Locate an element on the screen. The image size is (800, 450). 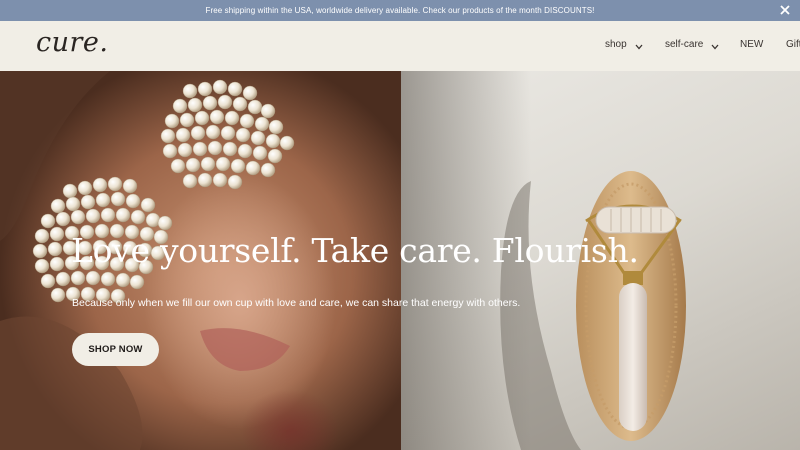
nav-item-new: NEW is located at coordinates (751, 44).